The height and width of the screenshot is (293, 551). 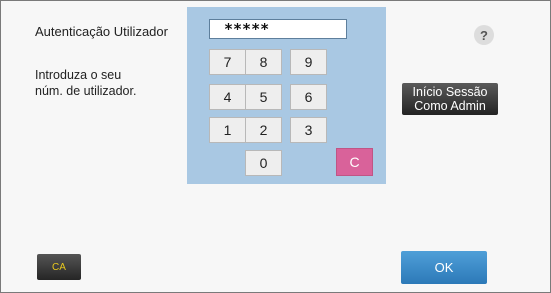 I want to click on admin-login-button: Início Sessão Como Admin, so click(x=450, y=99).